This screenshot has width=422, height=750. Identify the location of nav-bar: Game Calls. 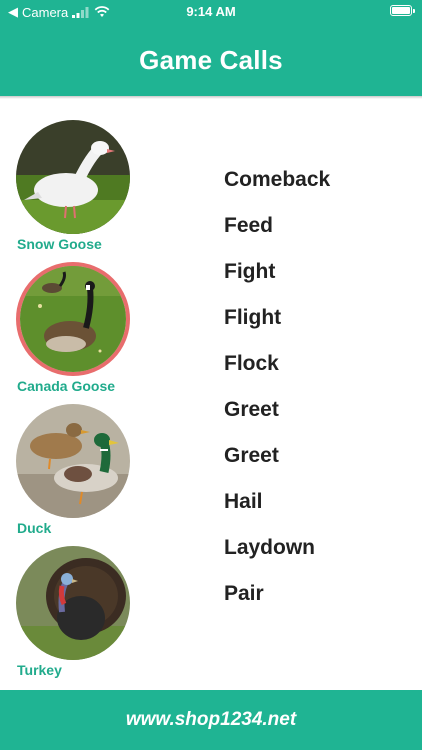
(211, 60).